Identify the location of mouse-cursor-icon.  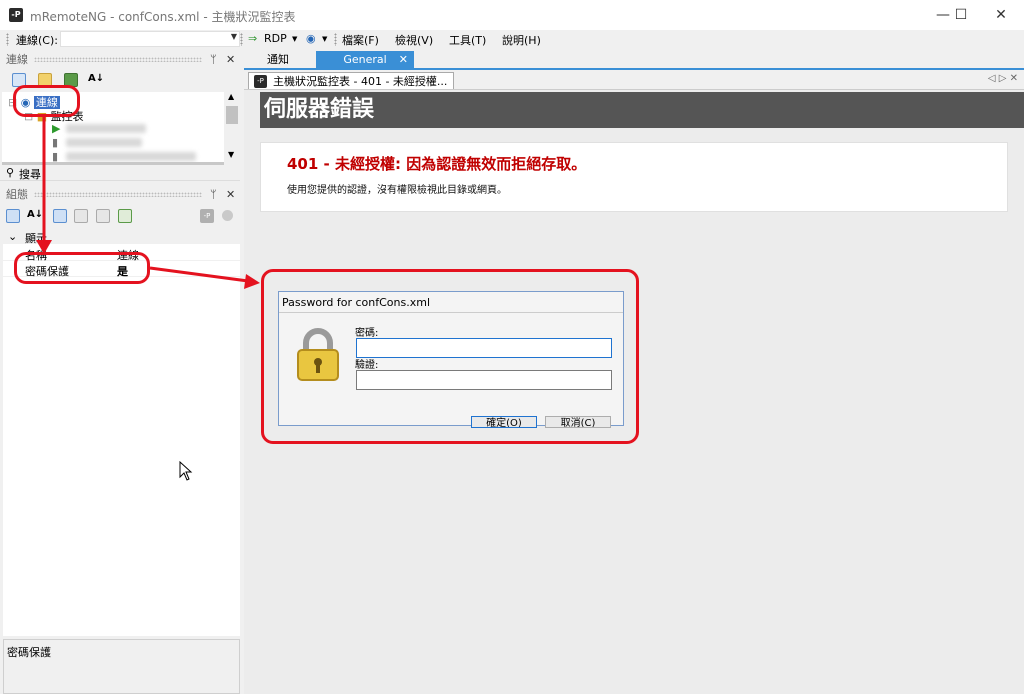
(186, 471).